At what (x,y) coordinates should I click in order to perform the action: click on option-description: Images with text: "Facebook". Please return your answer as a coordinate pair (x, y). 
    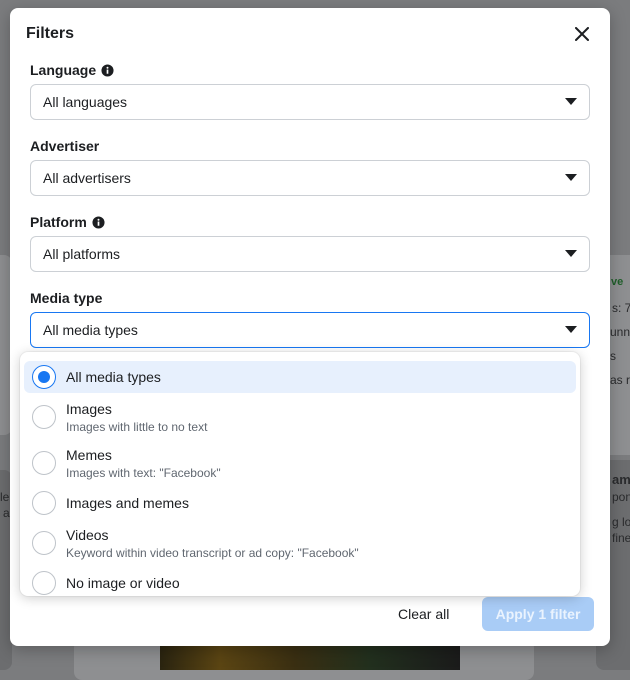
    Looking at the image, I should click on (143, 472).